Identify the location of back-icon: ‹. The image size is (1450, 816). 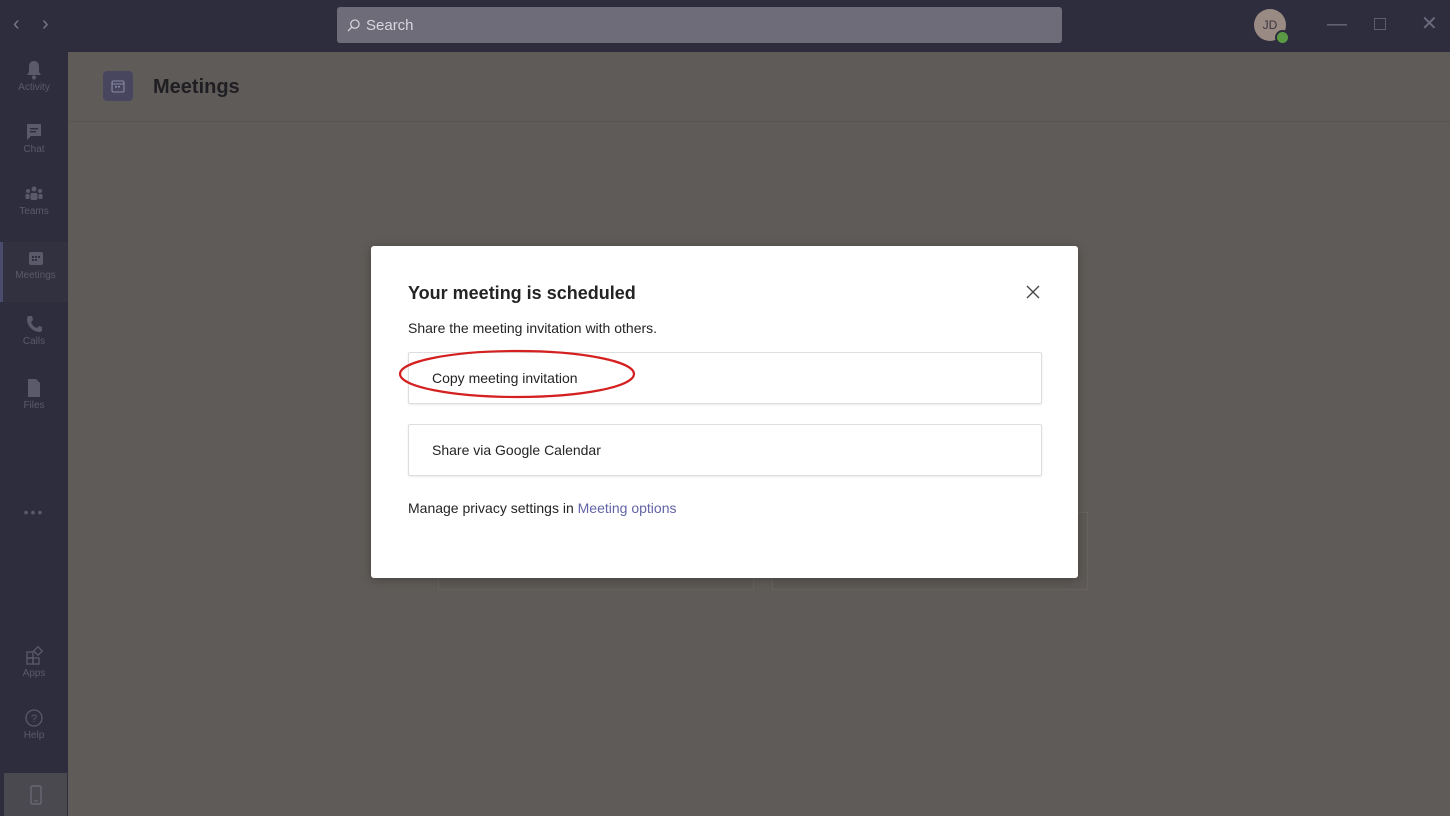
(16, 24).